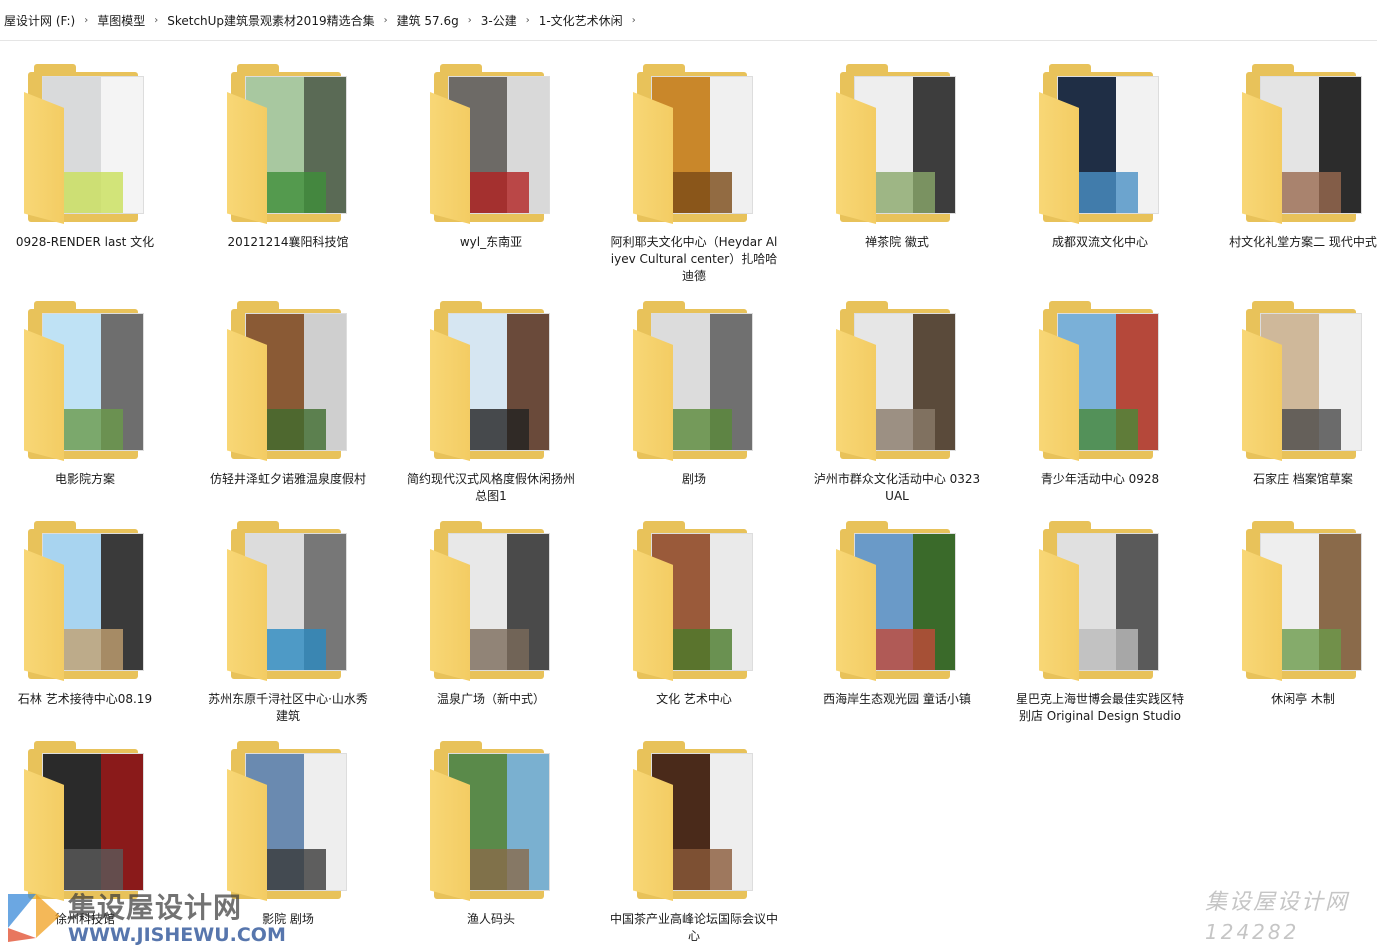 The height and width of the screenshot is (951, 1377). I want to click on folder-item: 电影院方案, so click(101, 404).